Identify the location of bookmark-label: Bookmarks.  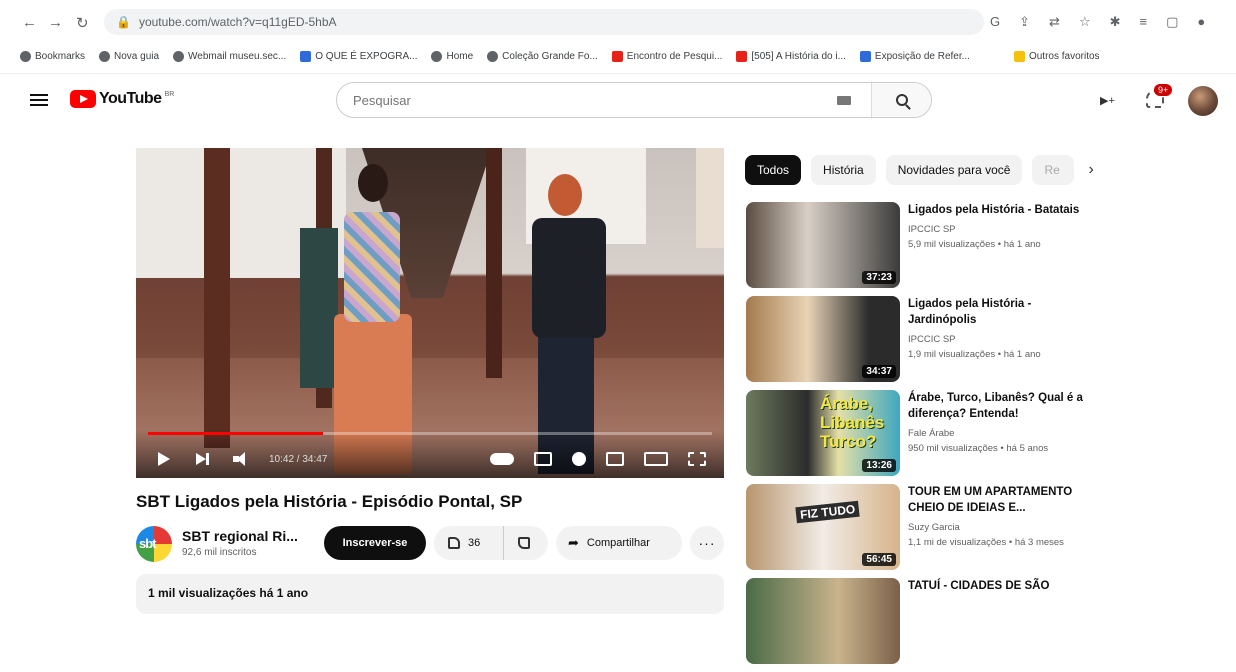
(60, 56).